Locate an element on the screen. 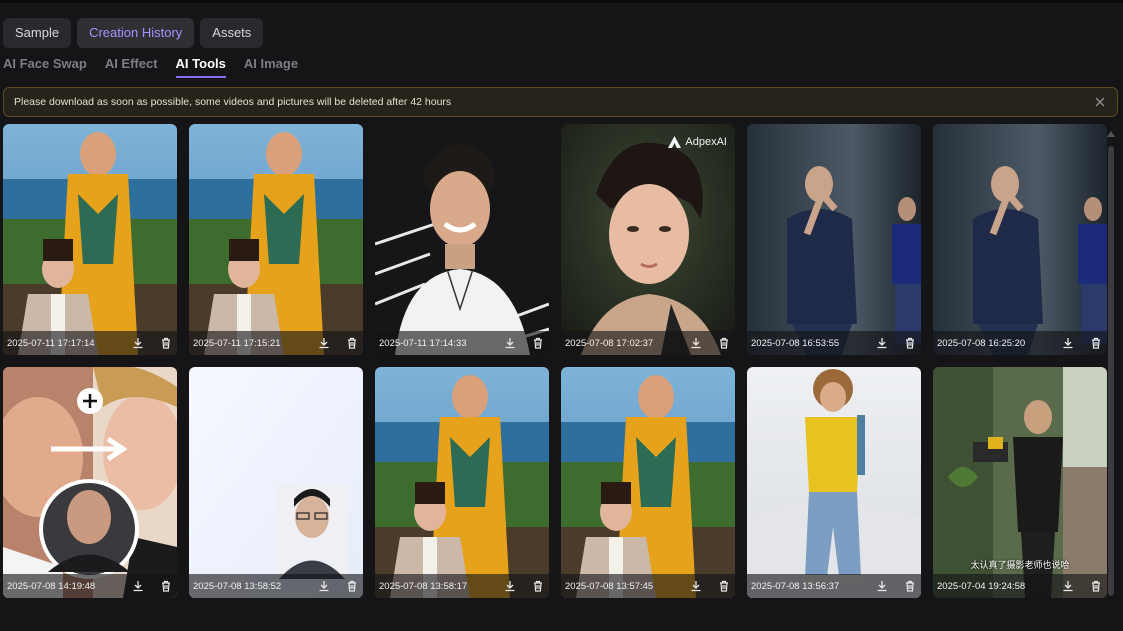 Image resolution: width=1123 pixels, height=631 pixels. card-date: 2025-07-11 17:17:14 is located at coordinates (51, 343).